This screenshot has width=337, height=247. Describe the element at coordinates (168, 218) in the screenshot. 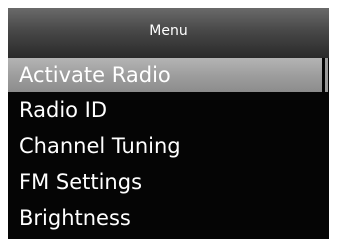

I see `menu-item-brightness: Brightness` at that location.